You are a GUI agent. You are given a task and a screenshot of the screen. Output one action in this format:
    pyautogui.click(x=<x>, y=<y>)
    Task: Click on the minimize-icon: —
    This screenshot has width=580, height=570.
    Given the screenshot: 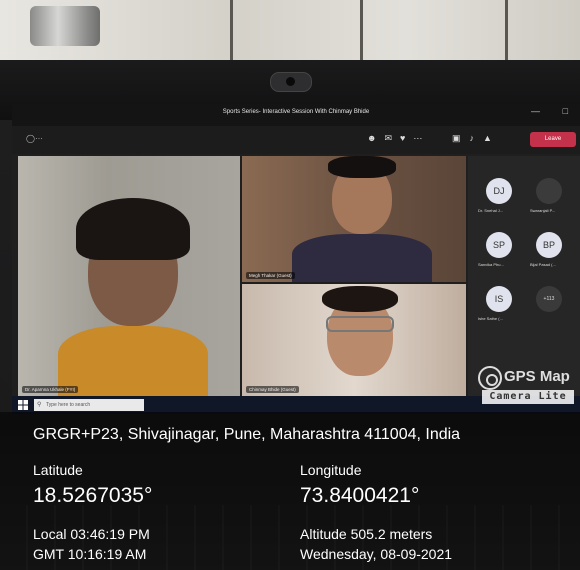 What is the action you would take?
    pyautogui.click(x=535, y=111)
    